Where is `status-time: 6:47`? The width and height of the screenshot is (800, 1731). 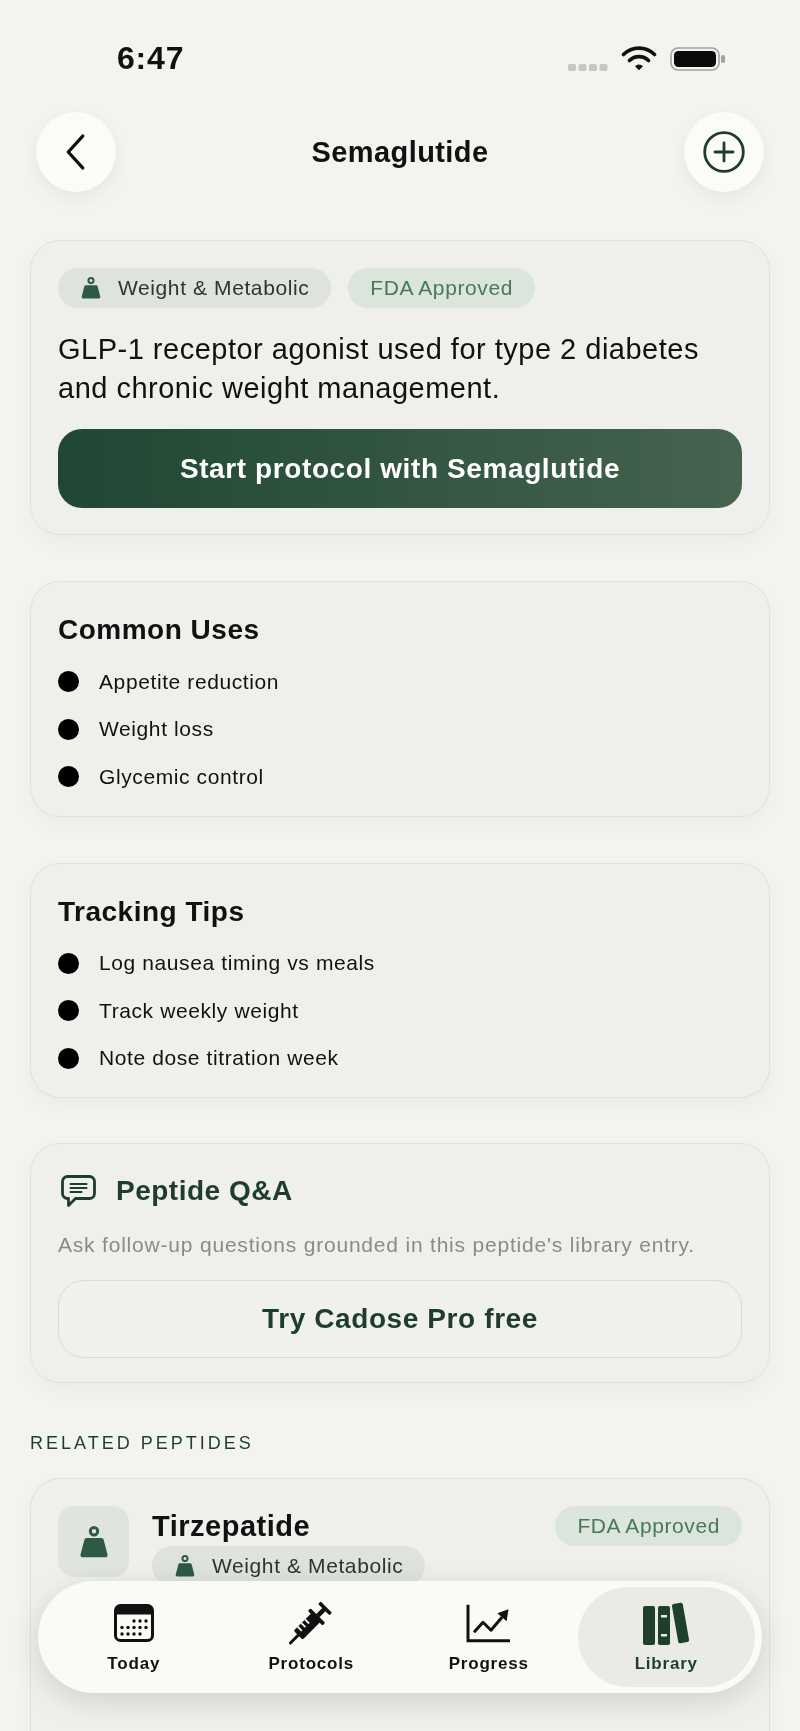
status-time: 6:47 is located at coordinates (151, 58).